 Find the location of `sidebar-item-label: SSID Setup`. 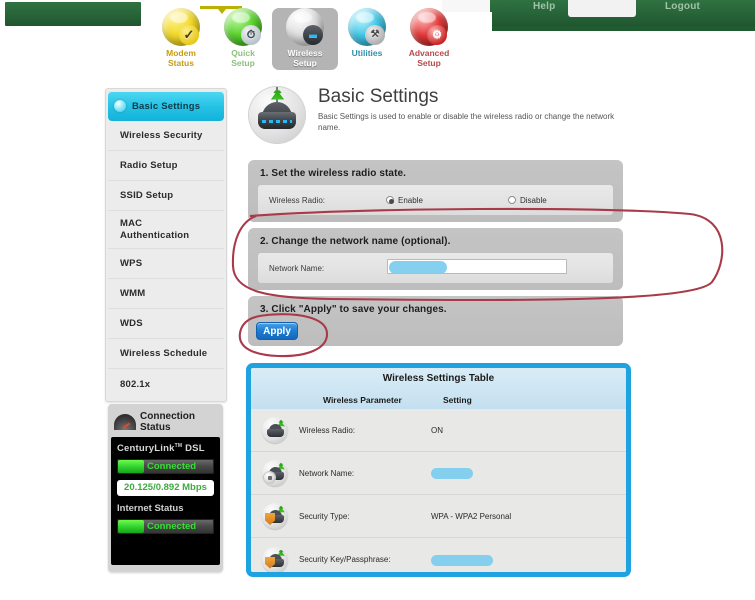

sidebar-item-label: SSID Setup is located at coordinates (147, 195).